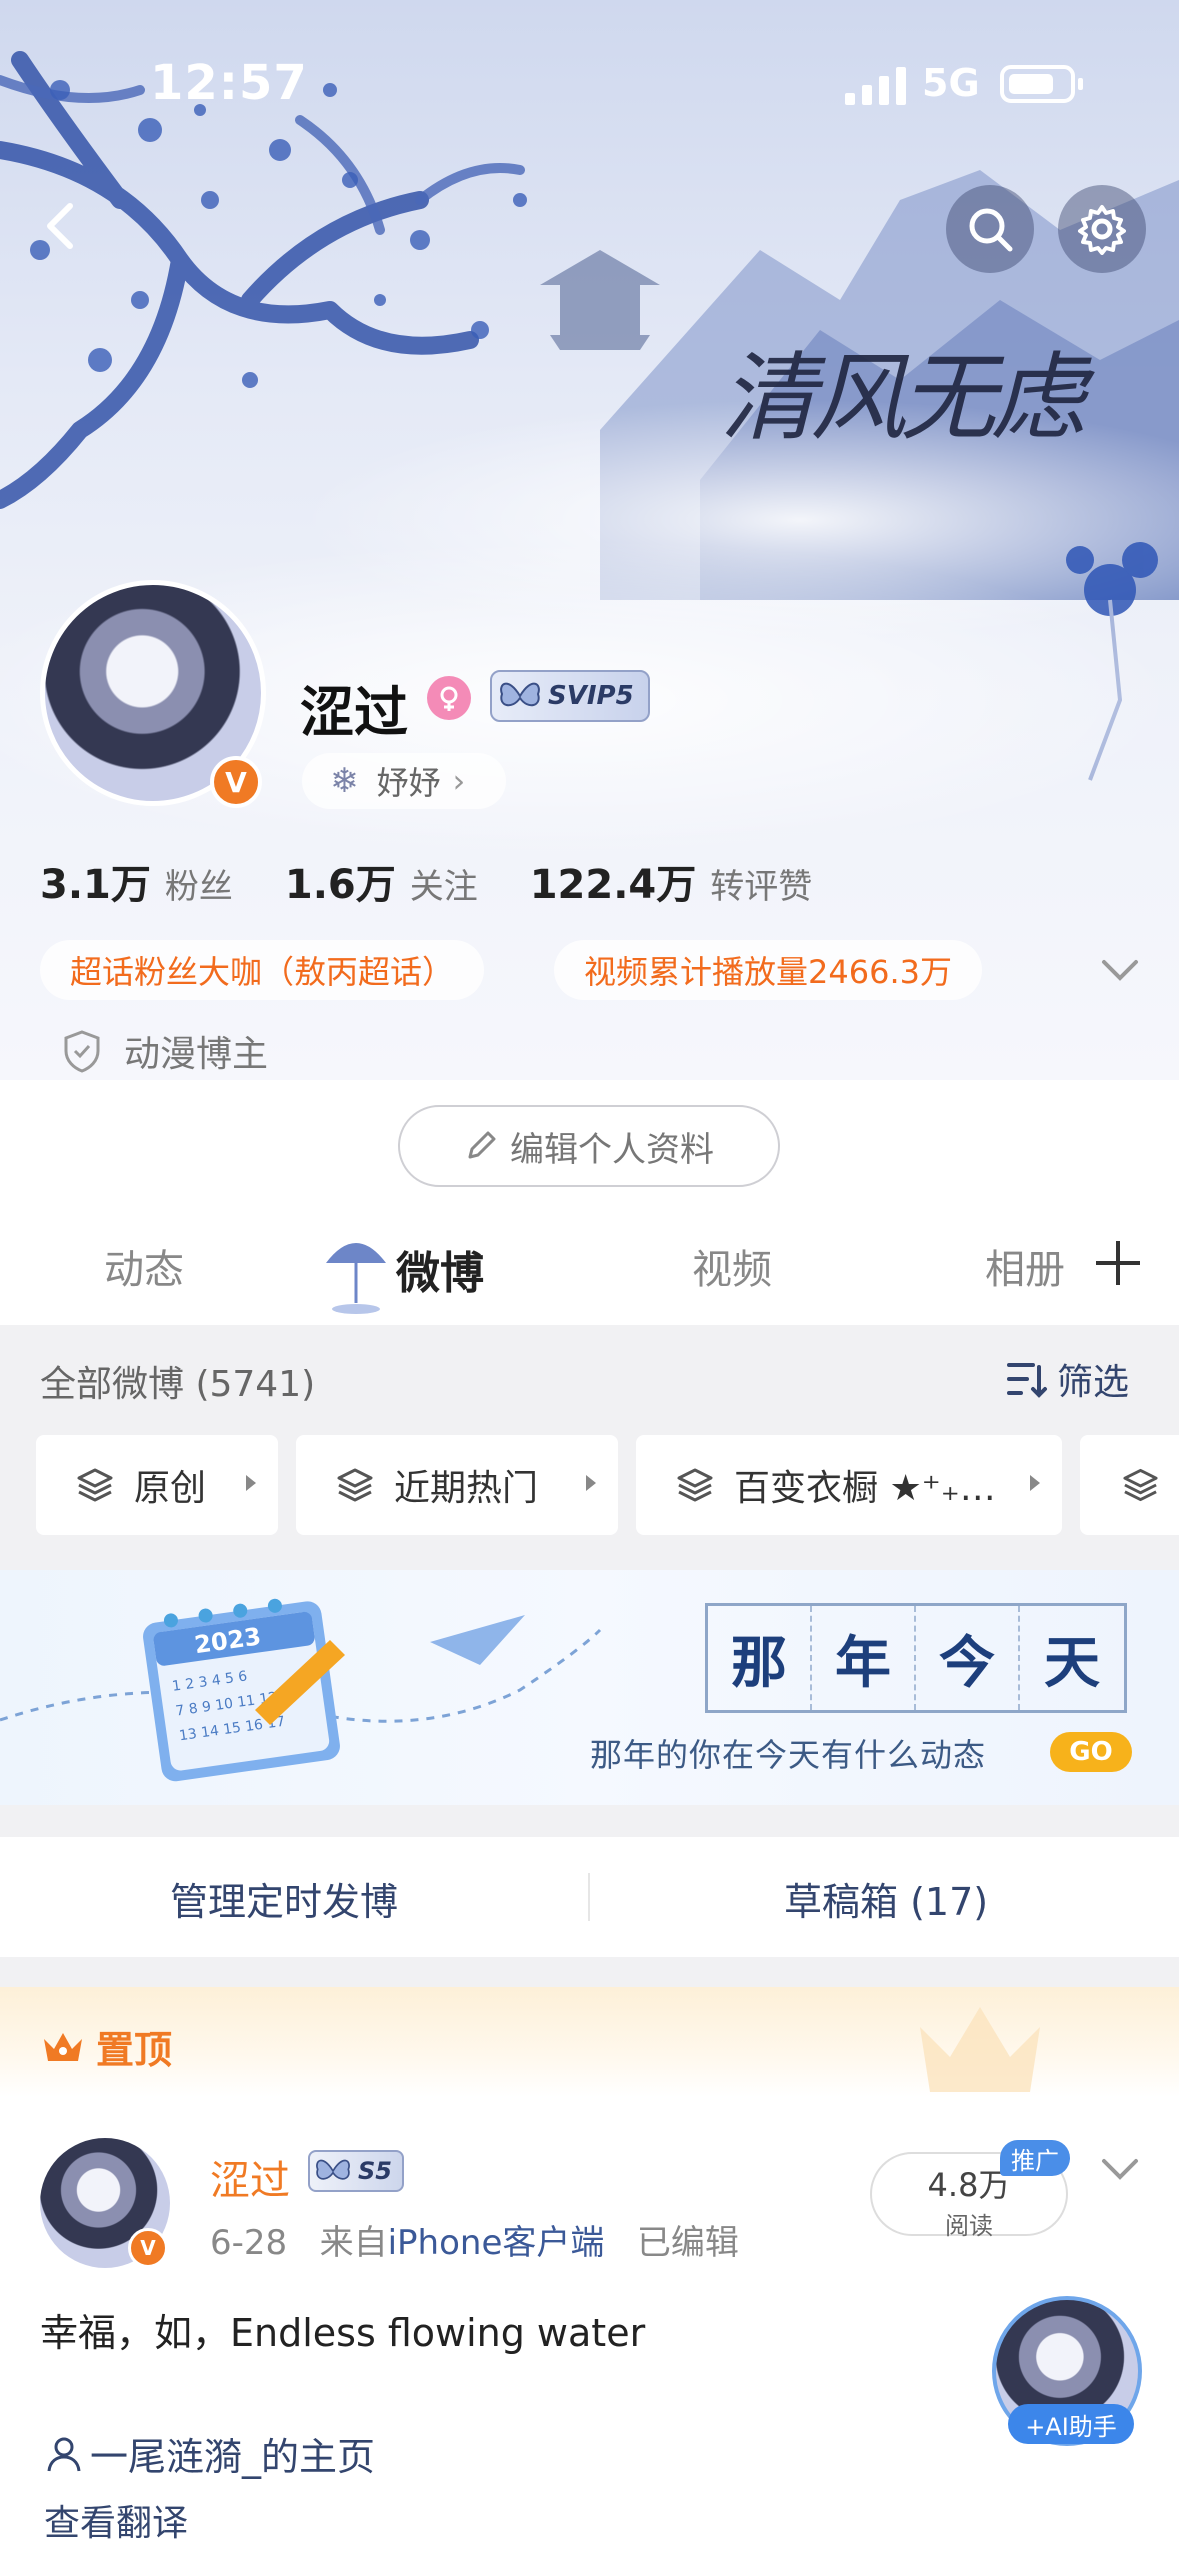  I want to click on chip-label: 原创, so click(170, 1488).